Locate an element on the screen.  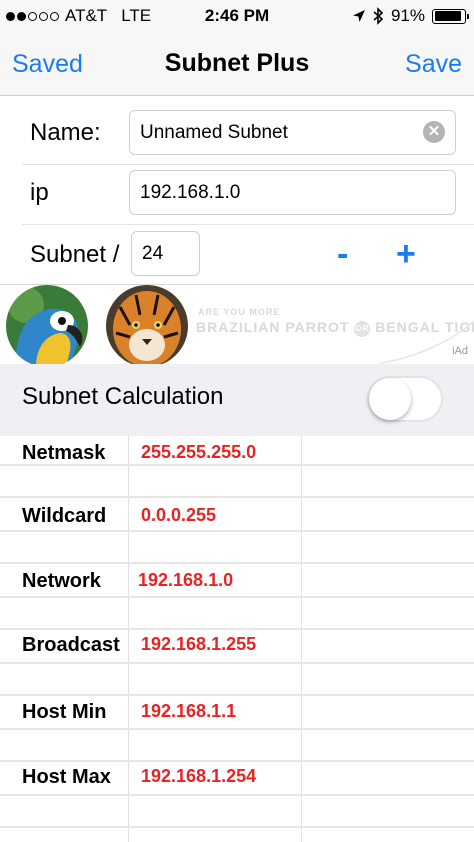
ip-field: 192.168.1.0 is located at coordinates (292, 192).